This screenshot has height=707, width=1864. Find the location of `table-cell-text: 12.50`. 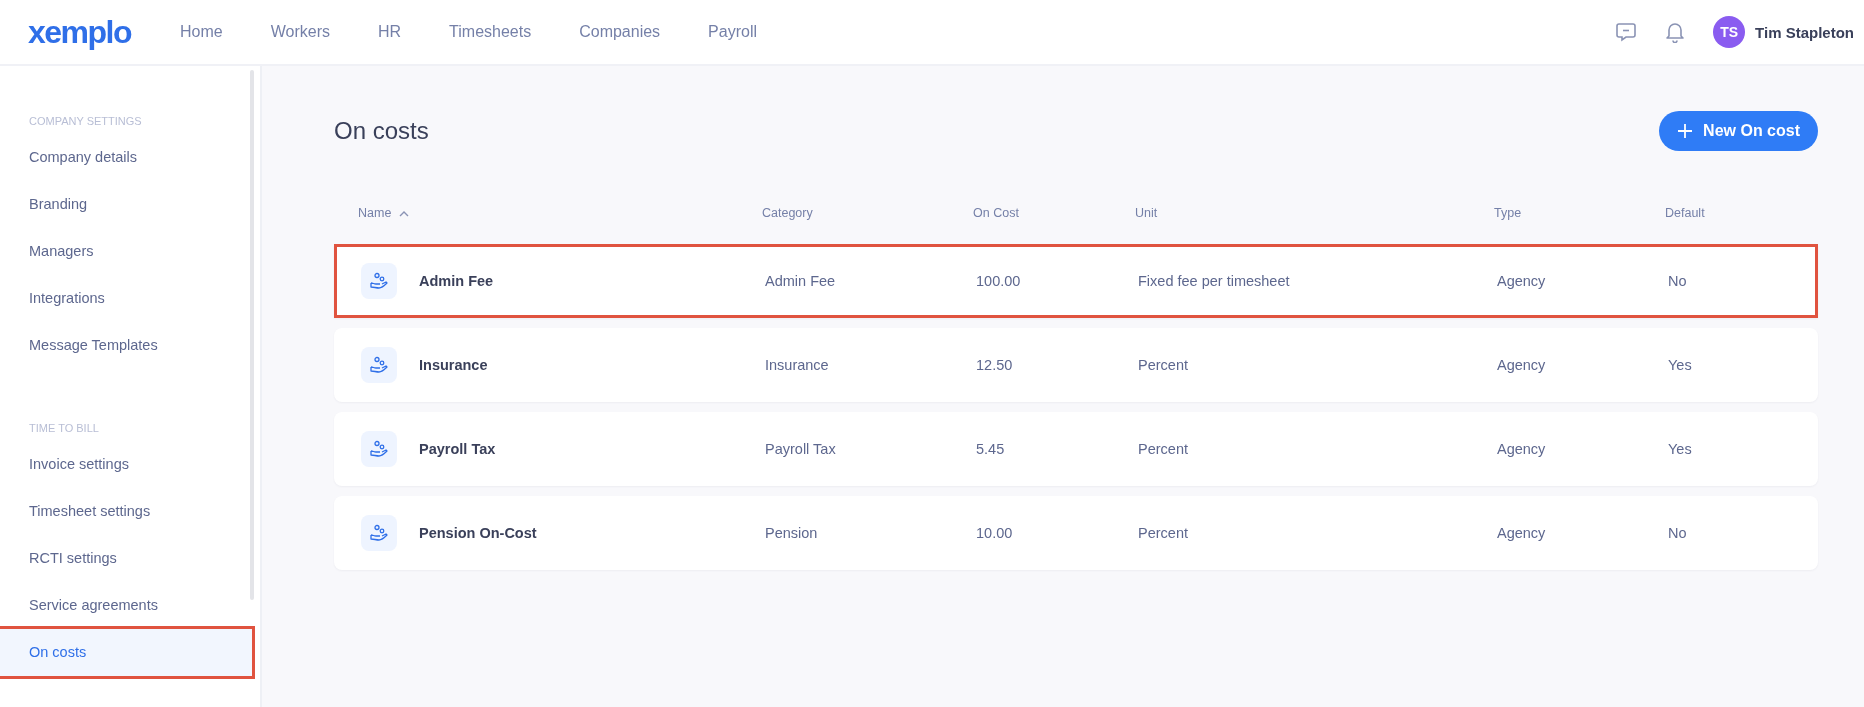

table-cell-text: 12.50 is located at coordinates (995, 365).